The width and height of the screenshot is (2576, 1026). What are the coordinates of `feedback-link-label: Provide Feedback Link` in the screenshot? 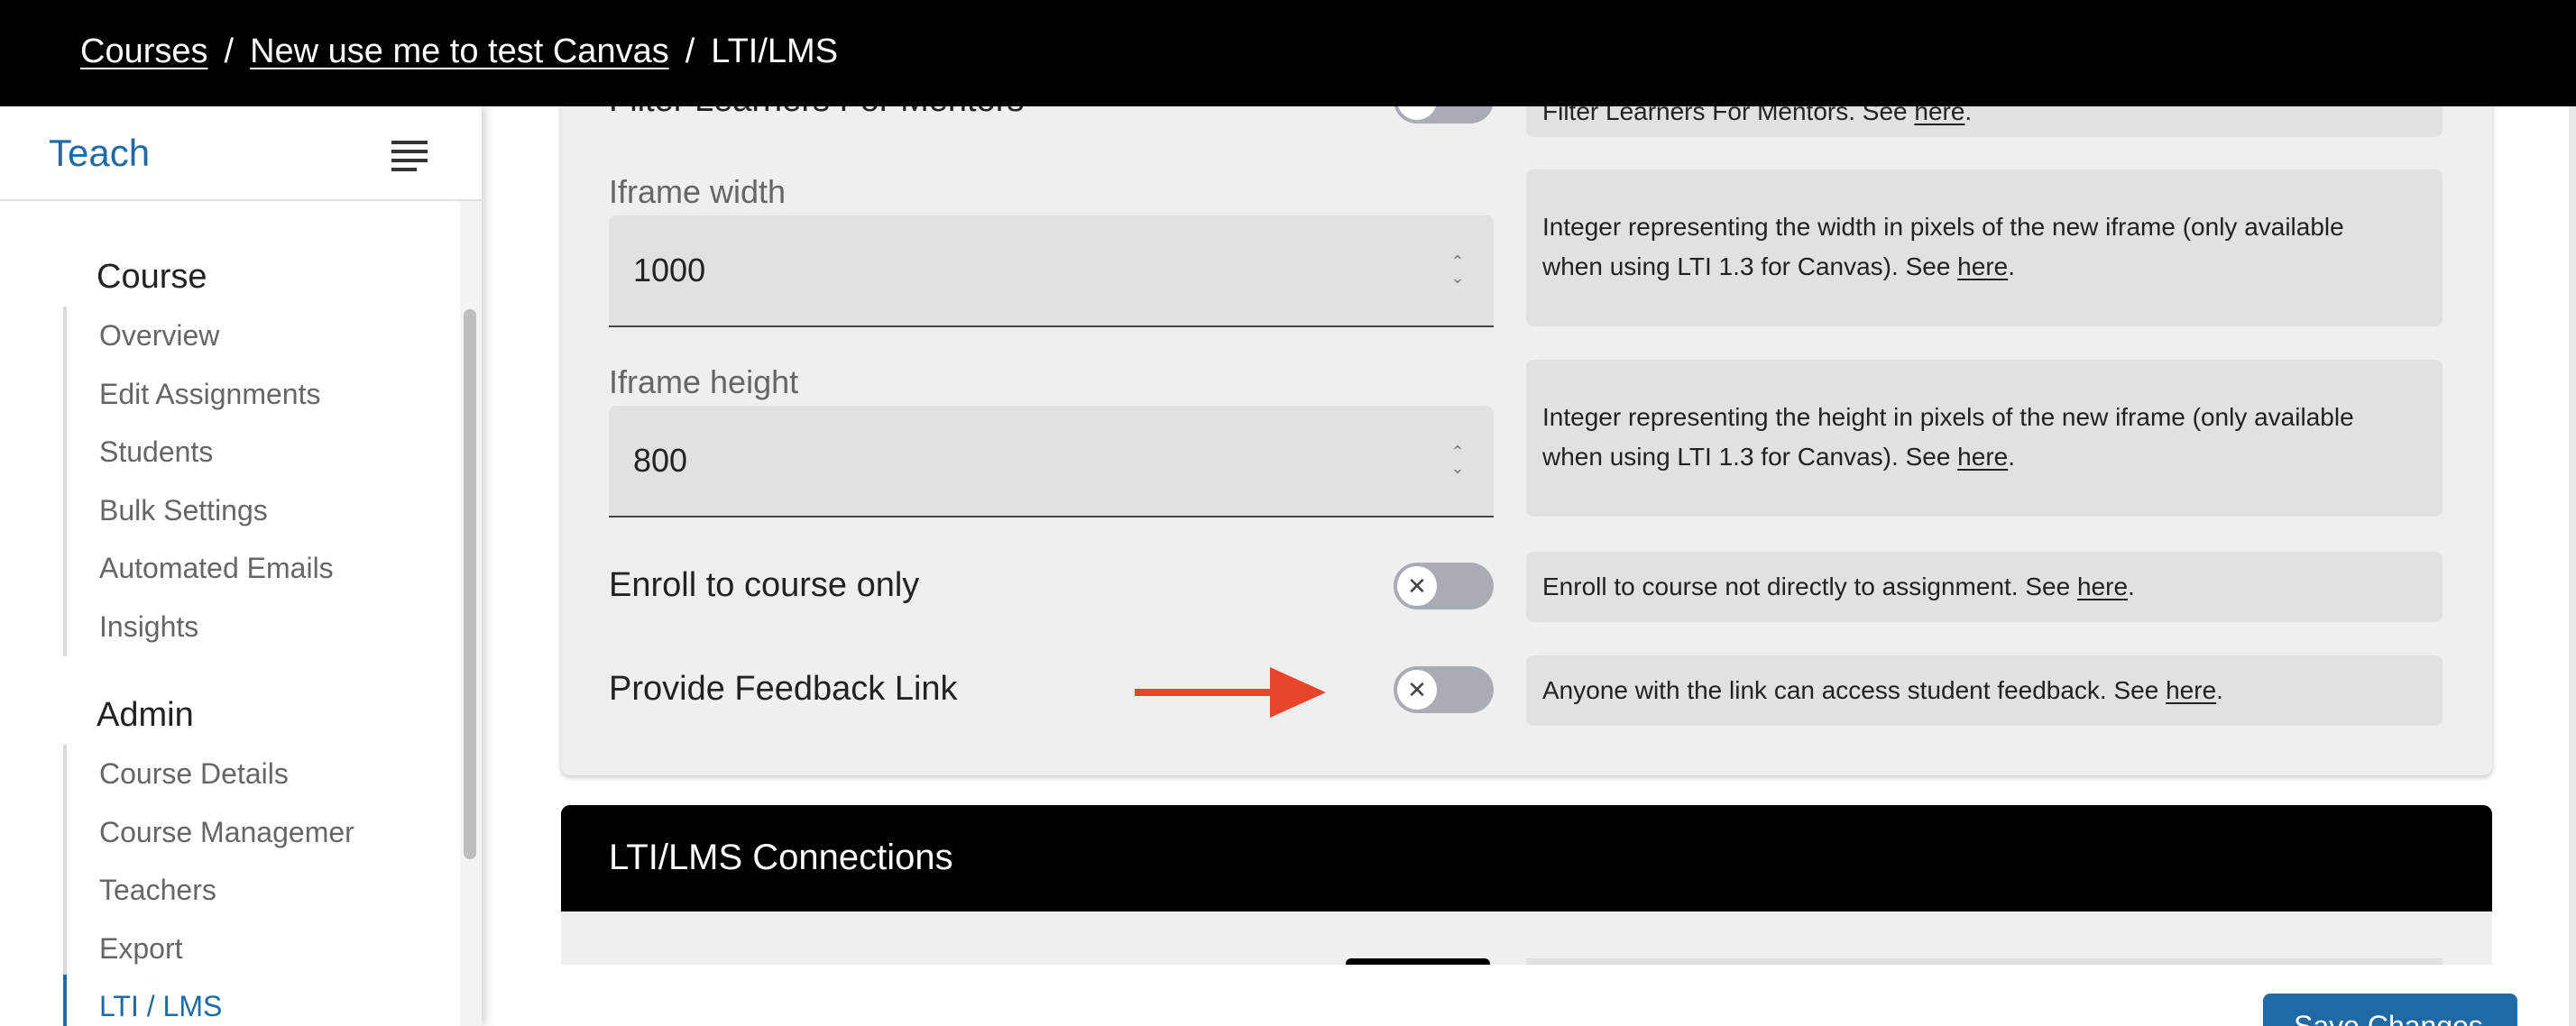 It's located at (783, 689).